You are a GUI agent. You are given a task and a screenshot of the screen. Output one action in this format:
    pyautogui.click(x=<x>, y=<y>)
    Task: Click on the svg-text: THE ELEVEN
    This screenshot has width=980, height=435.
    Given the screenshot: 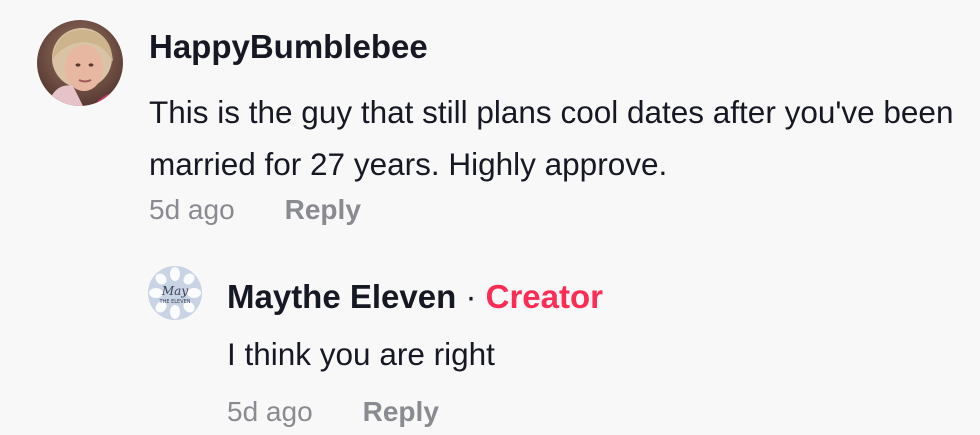 What is the action you would take?
    pyautogui.click(x=175, y=302)
    